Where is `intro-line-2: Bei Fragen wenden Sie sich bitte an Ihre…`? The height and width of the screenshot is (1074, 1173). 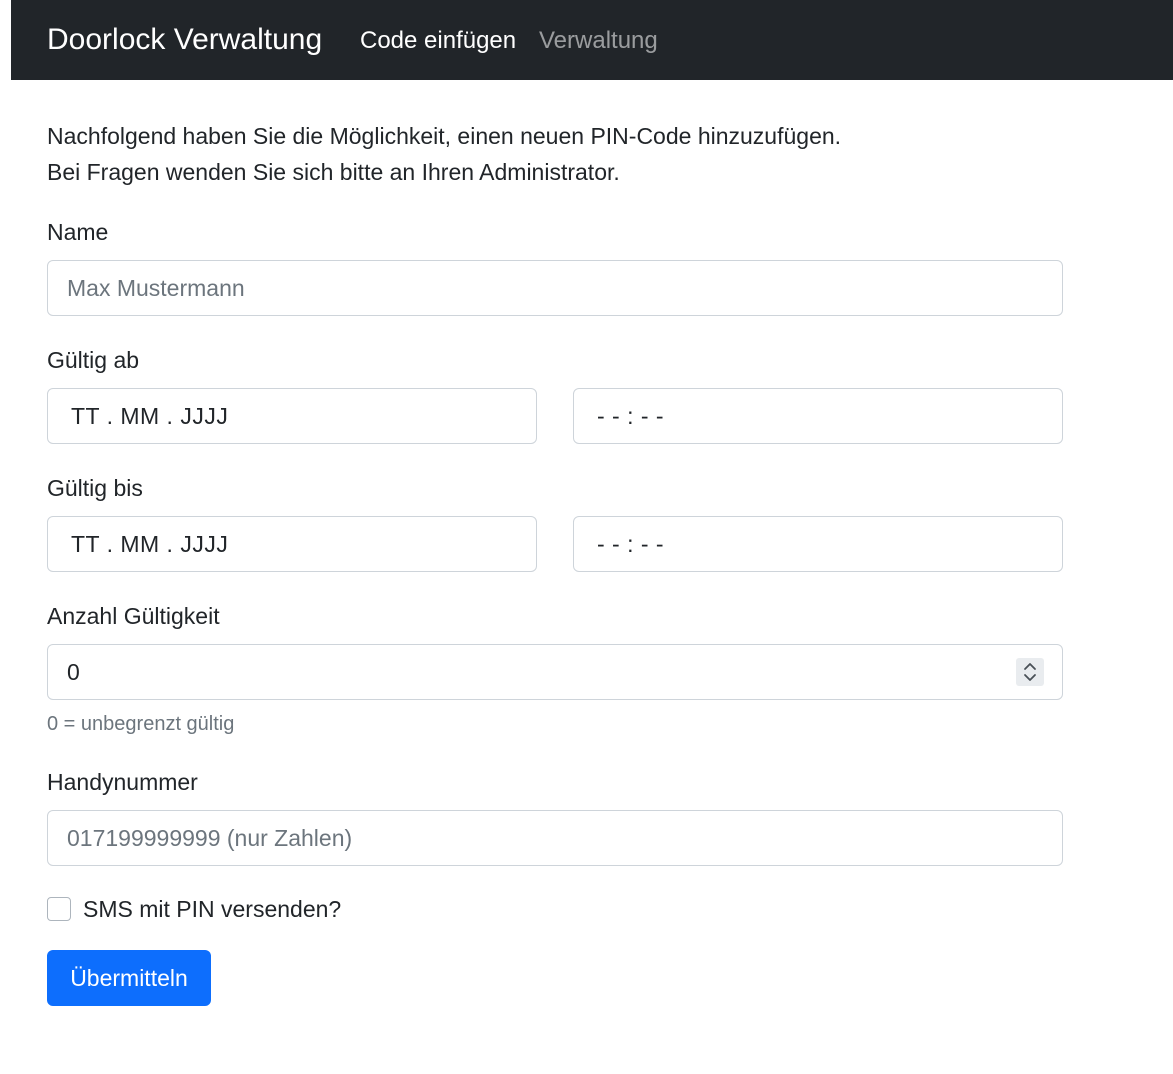 intro-line-2: Bei Fragen wenden Sie sich bitte an Ihre… is located at coordinates (333, 172).